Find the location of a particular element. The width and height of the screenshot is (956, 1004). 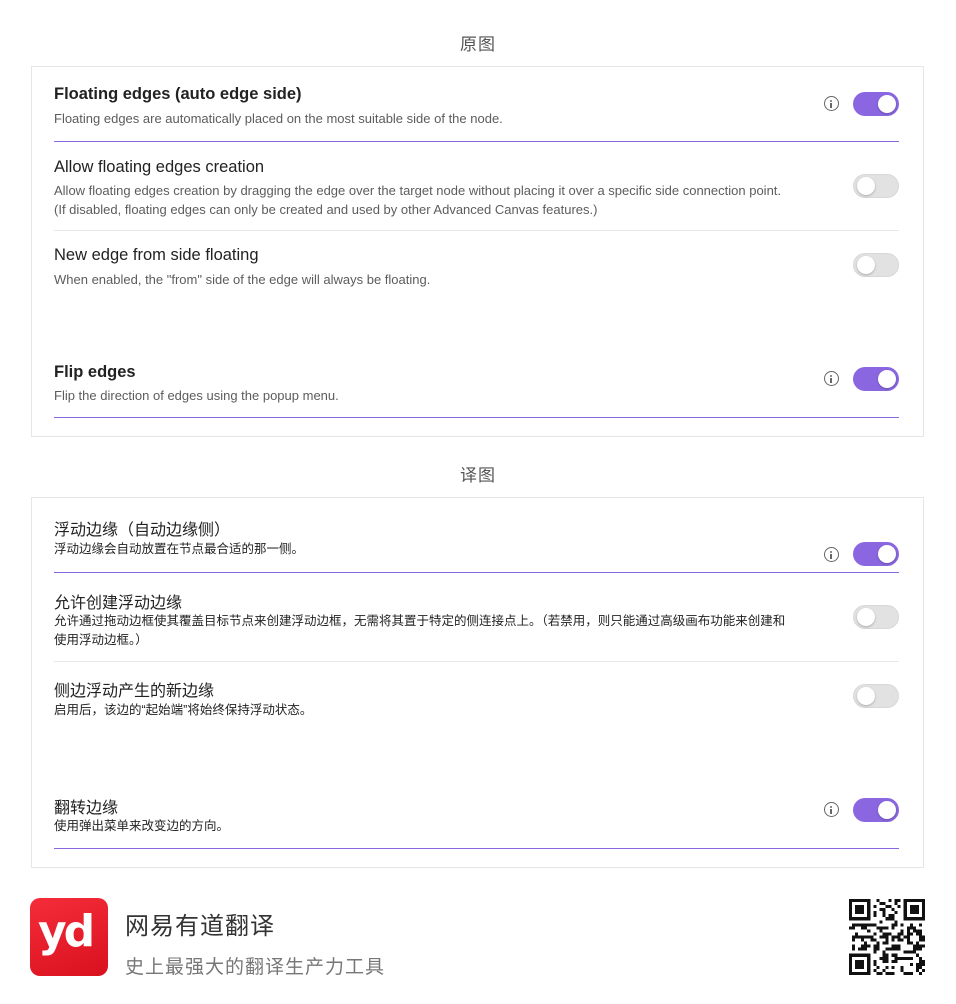

setting-title: New edge from side floating is located at coordinates (156, 255).